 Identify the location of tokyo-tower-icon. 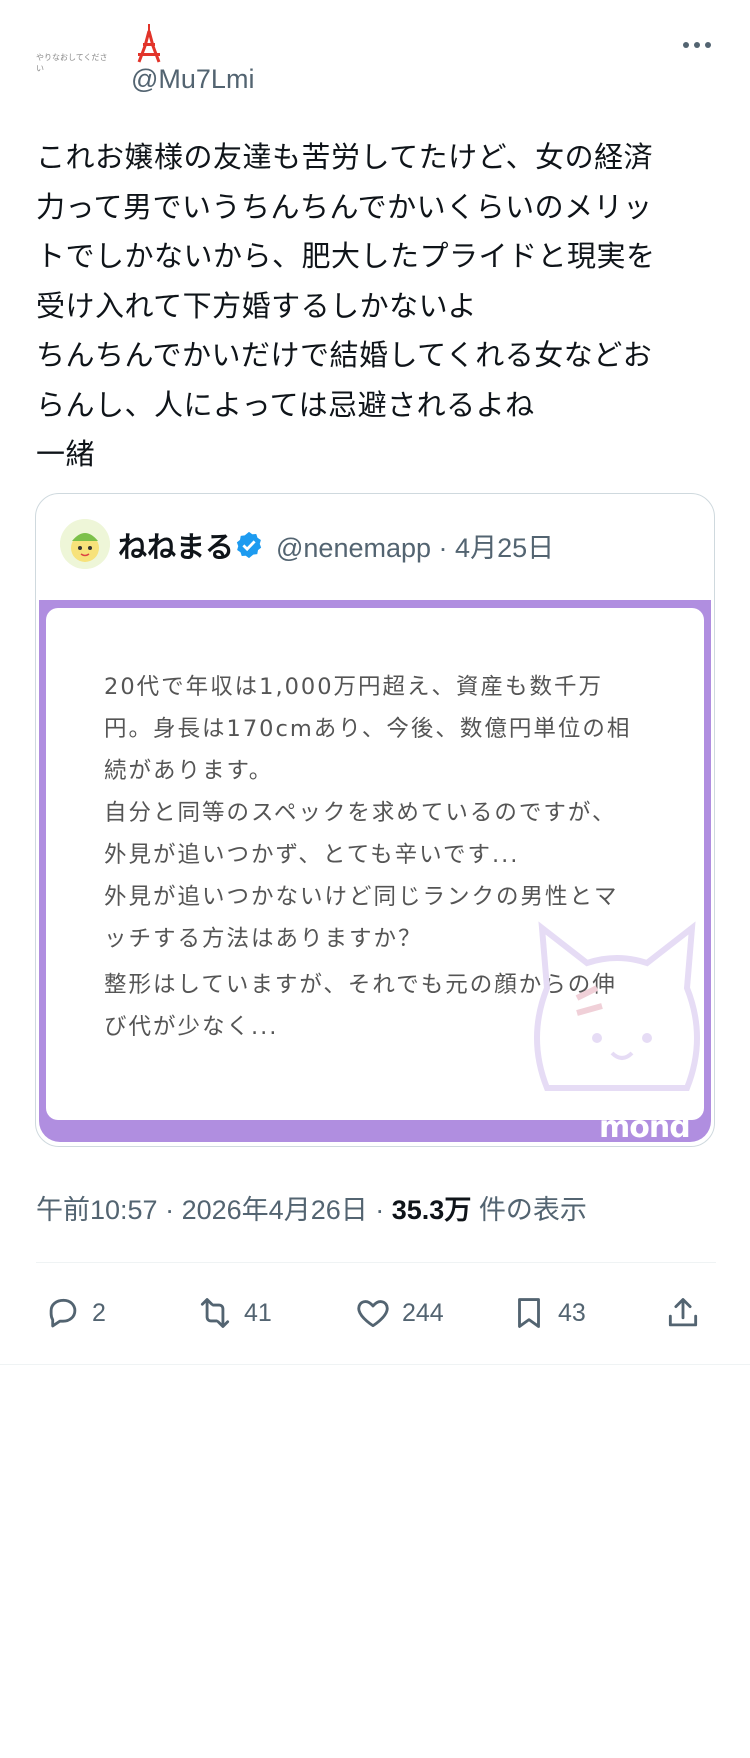
(149, 43).